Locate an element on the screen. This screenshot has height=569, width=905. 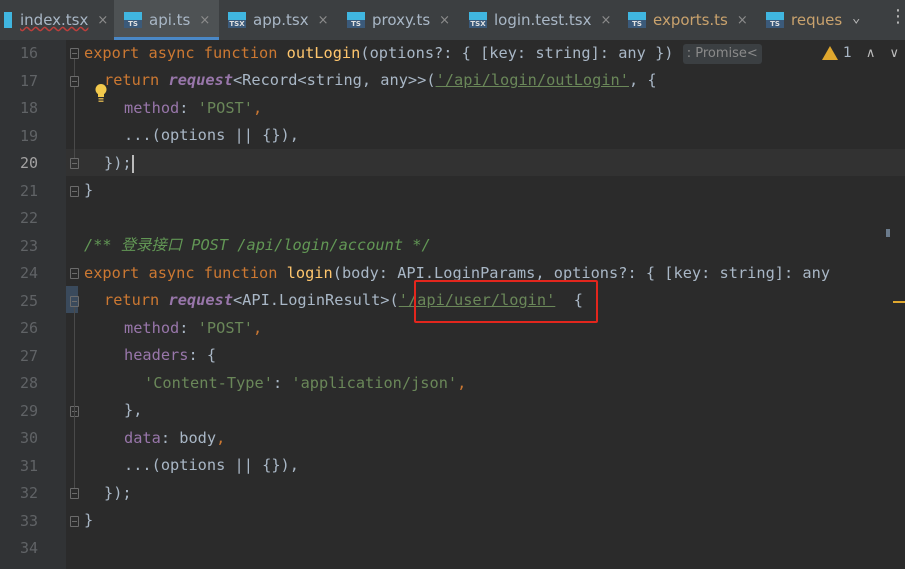
line-number: 31 is located at coordinates (28, 466).